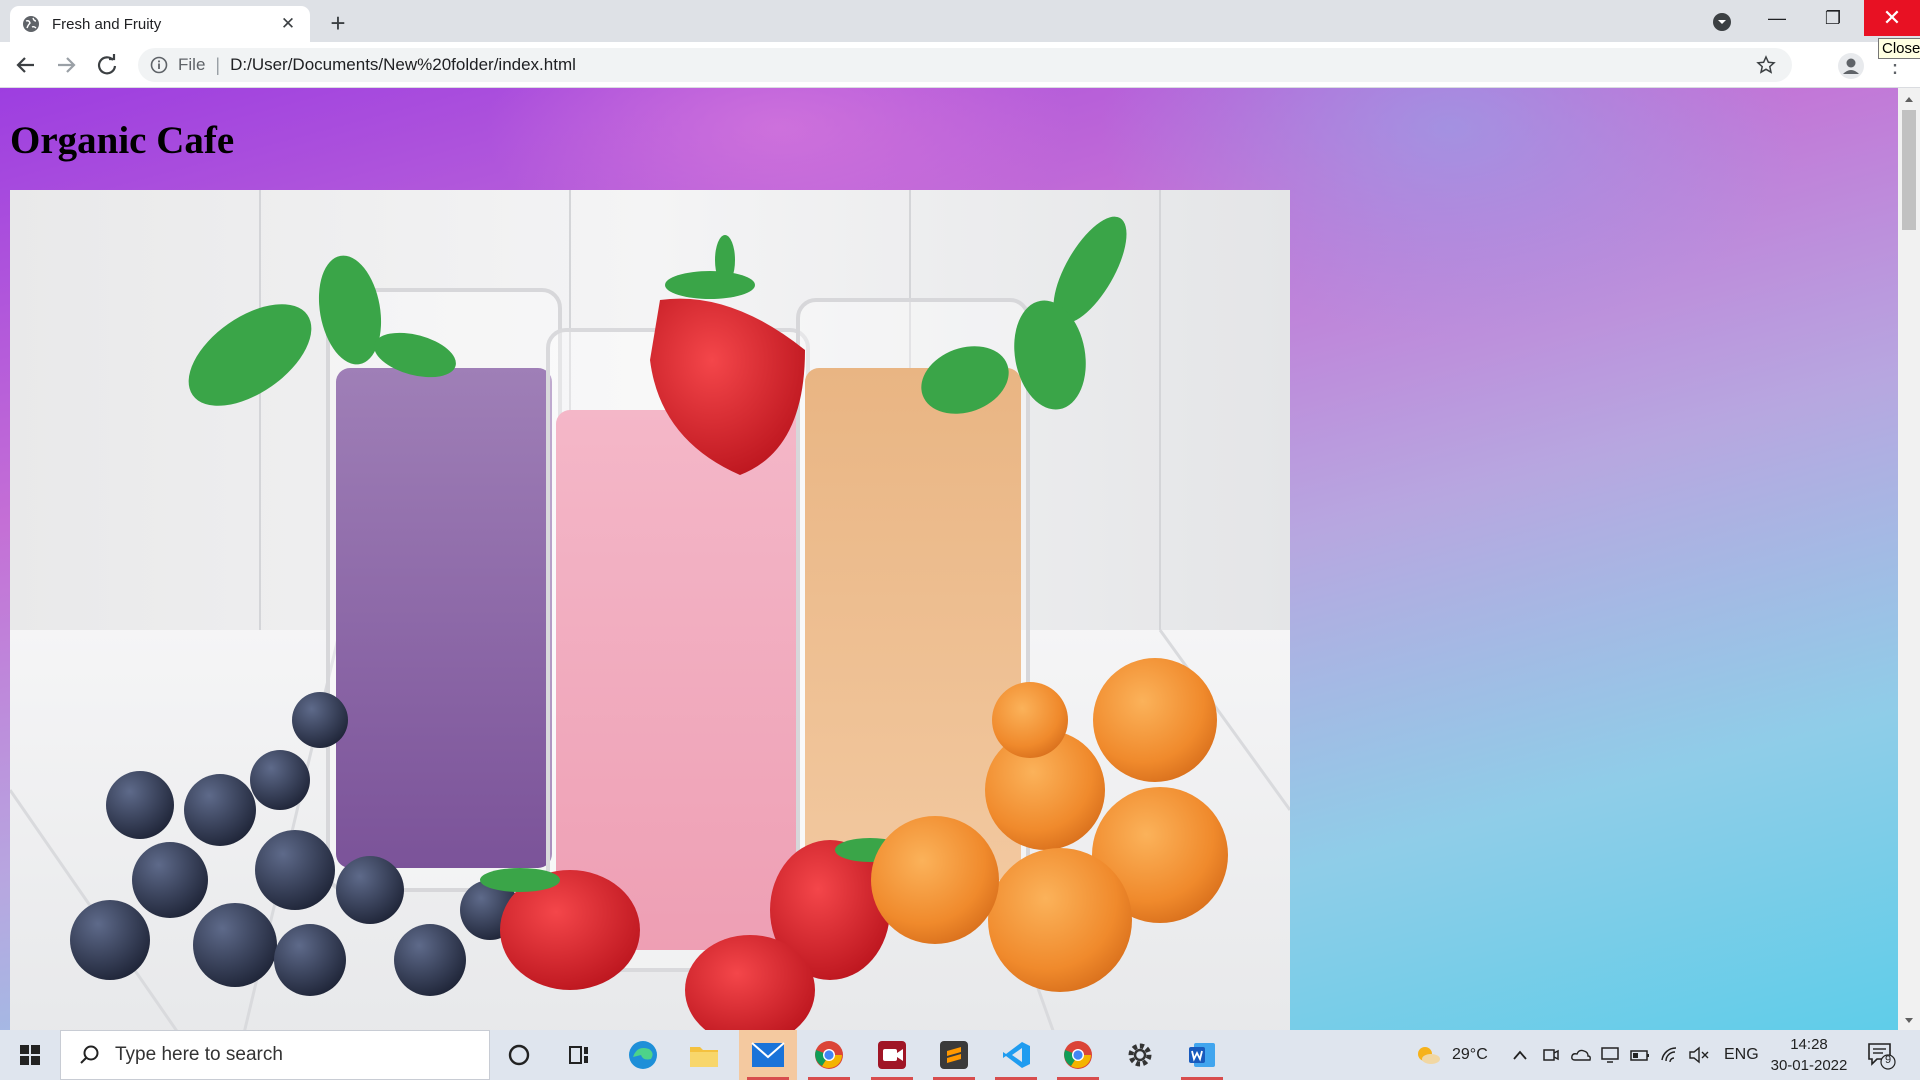  Describe the element at coordinates (1909, 559) in the screenshot. I see `vertical-scrollbar` at that location.